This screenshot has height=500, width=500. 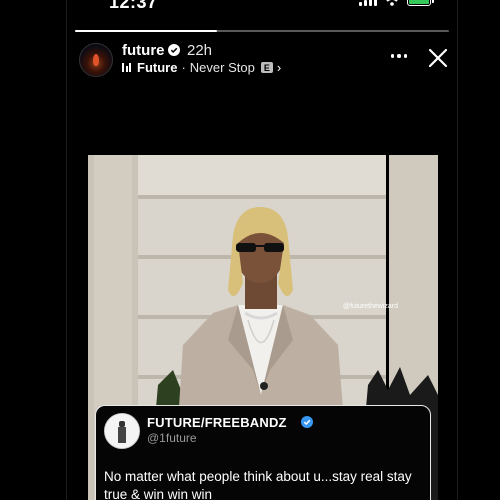 What do you see at coordinates (126, 67) in the screenshot?
I see `music-bars-icon` at bounding box center [126, 67].